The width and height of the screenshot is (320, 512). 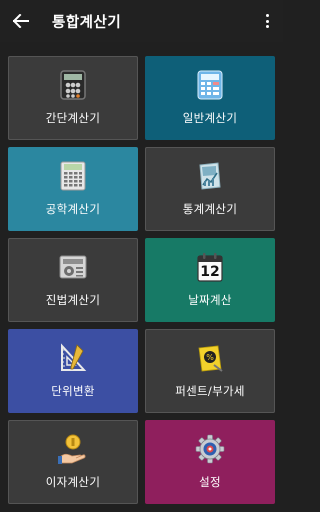 I want to click on percent-note-icon: %, so click(x=210, y=358).